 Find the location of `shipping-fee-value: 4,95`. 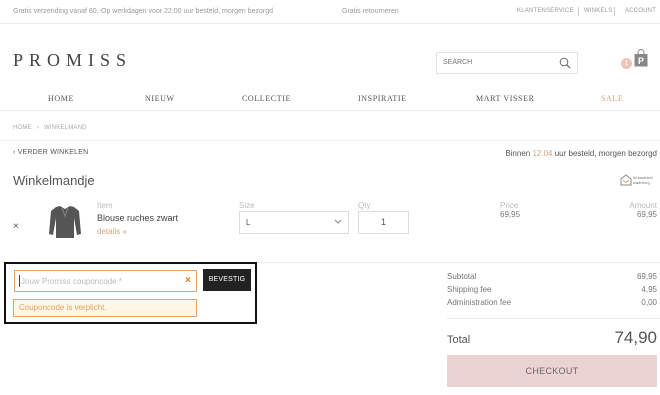

shipping-fee-value: 4,95 is located at coordinates (649, 289).